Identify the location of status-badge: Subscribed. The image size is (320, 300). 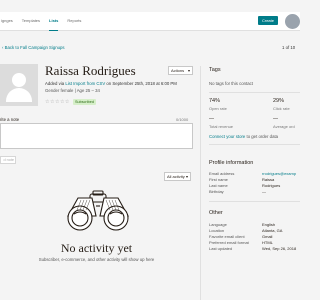
(84, 102).